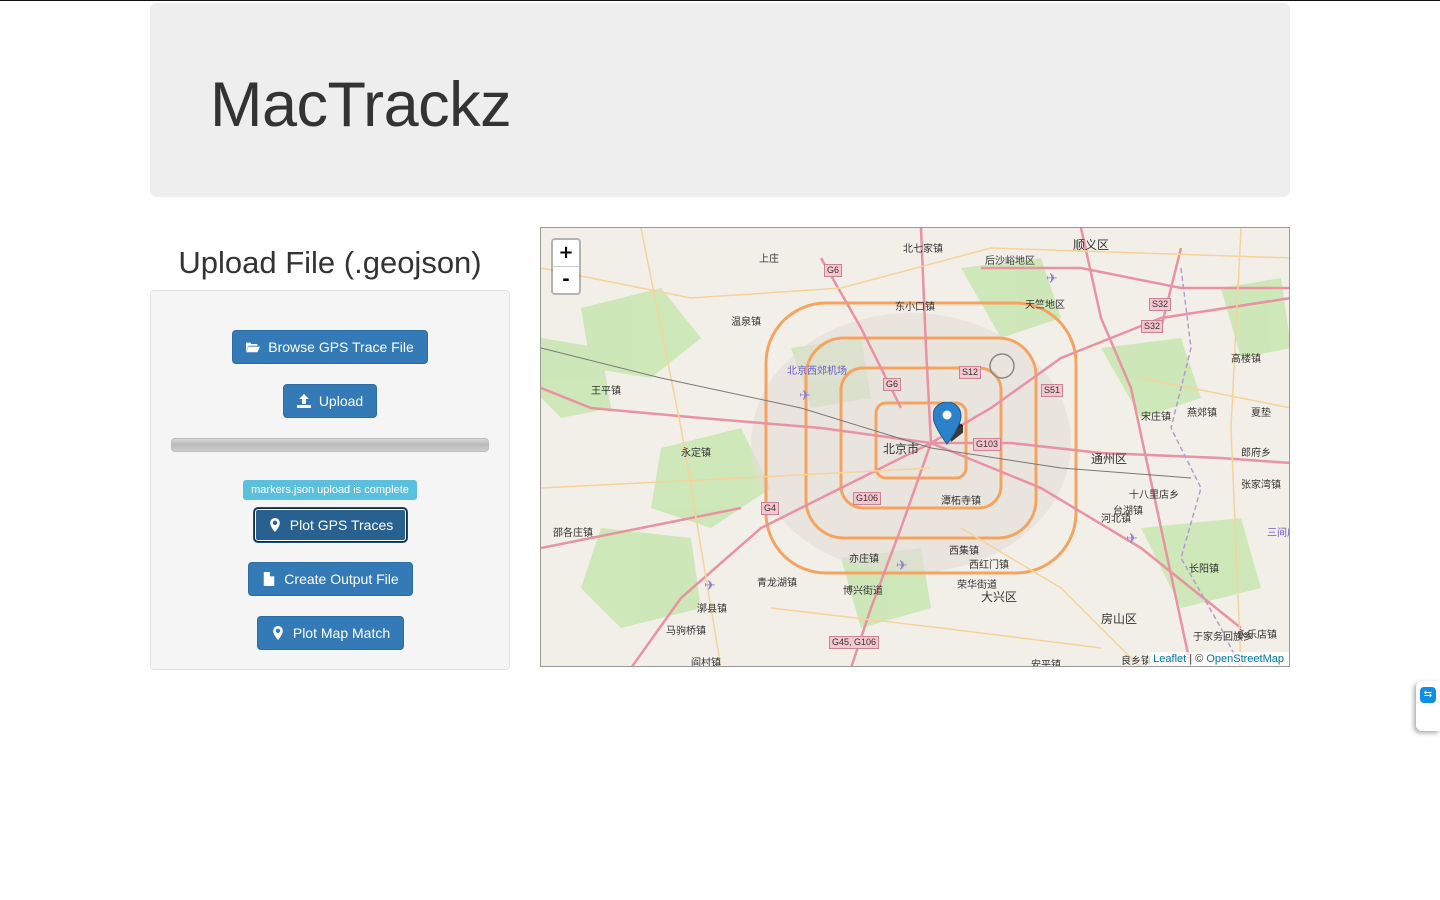 This screenshot has height=900, width=1440. I want to click on map-place-label: 邵各庄镇, so click(573, 533).